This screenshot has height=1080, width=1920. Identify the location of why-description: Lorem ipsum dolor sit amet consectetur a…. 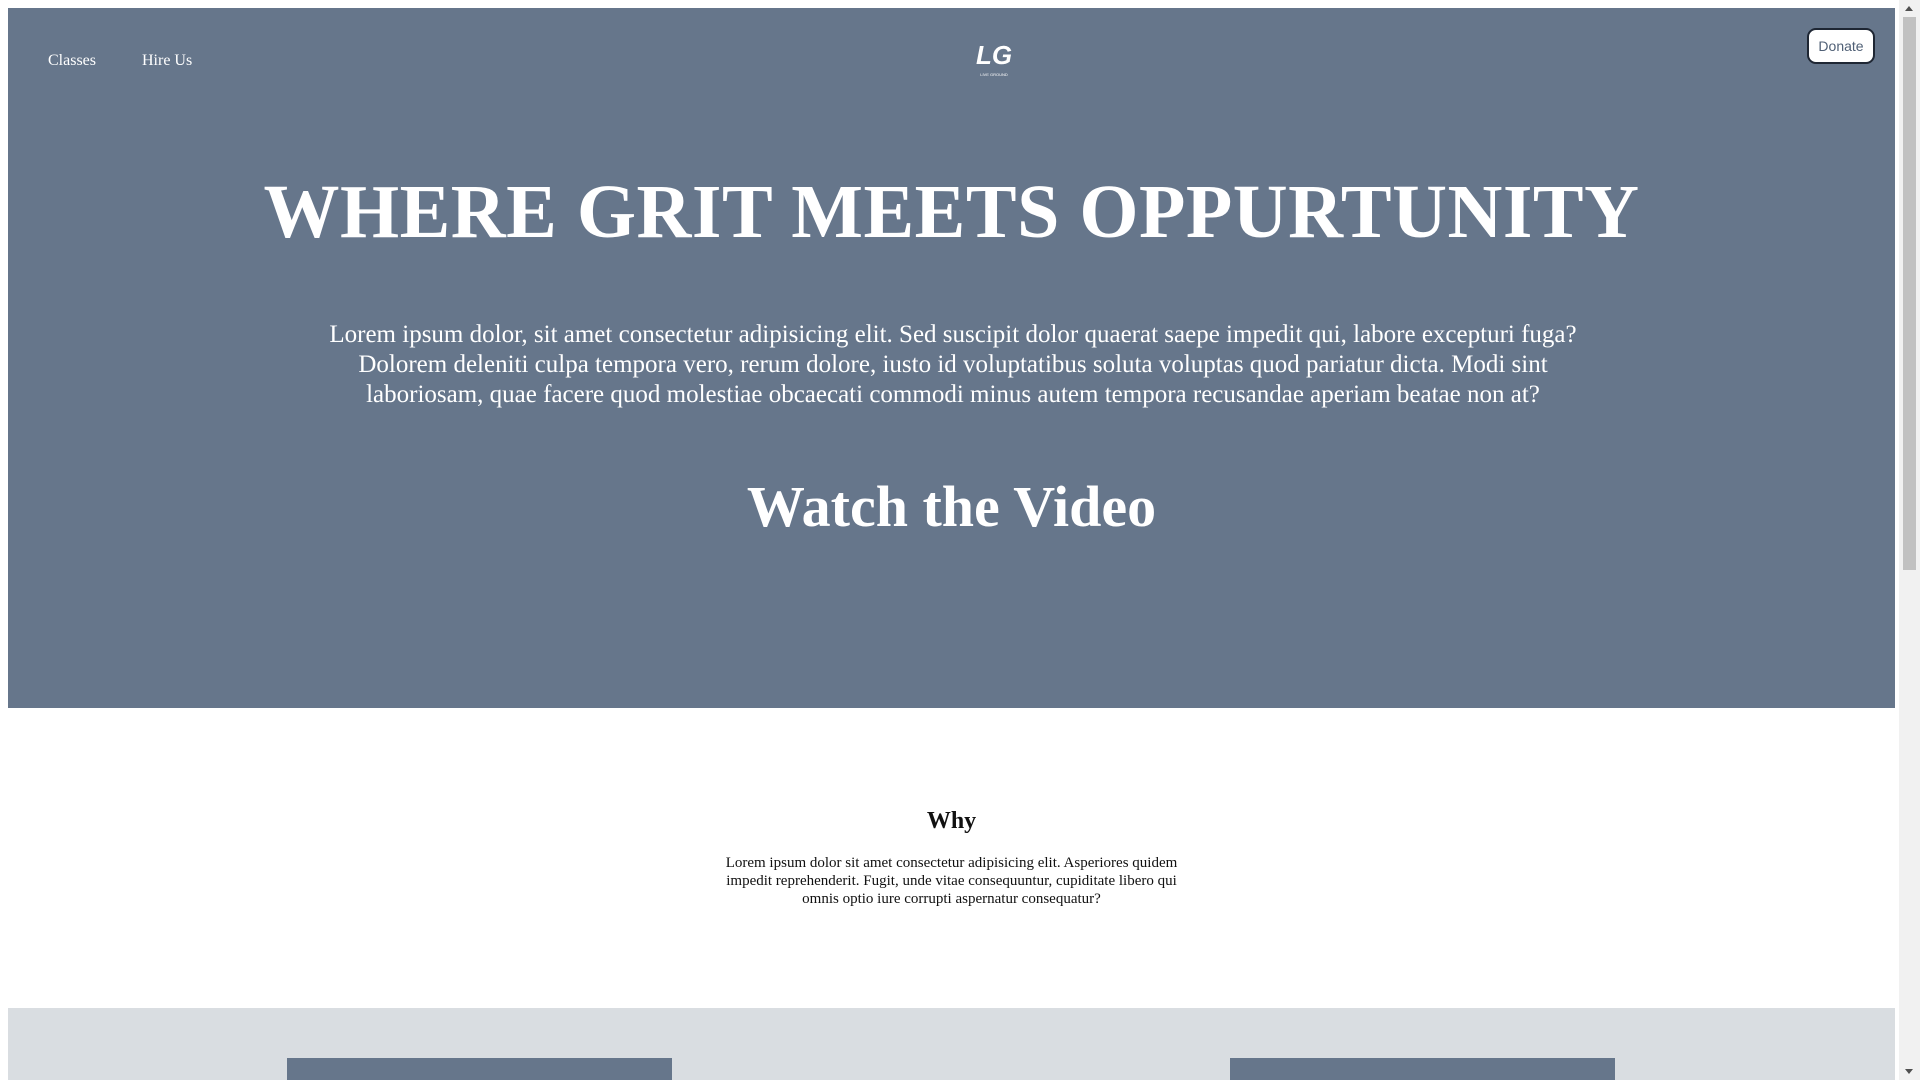
(951, 881).